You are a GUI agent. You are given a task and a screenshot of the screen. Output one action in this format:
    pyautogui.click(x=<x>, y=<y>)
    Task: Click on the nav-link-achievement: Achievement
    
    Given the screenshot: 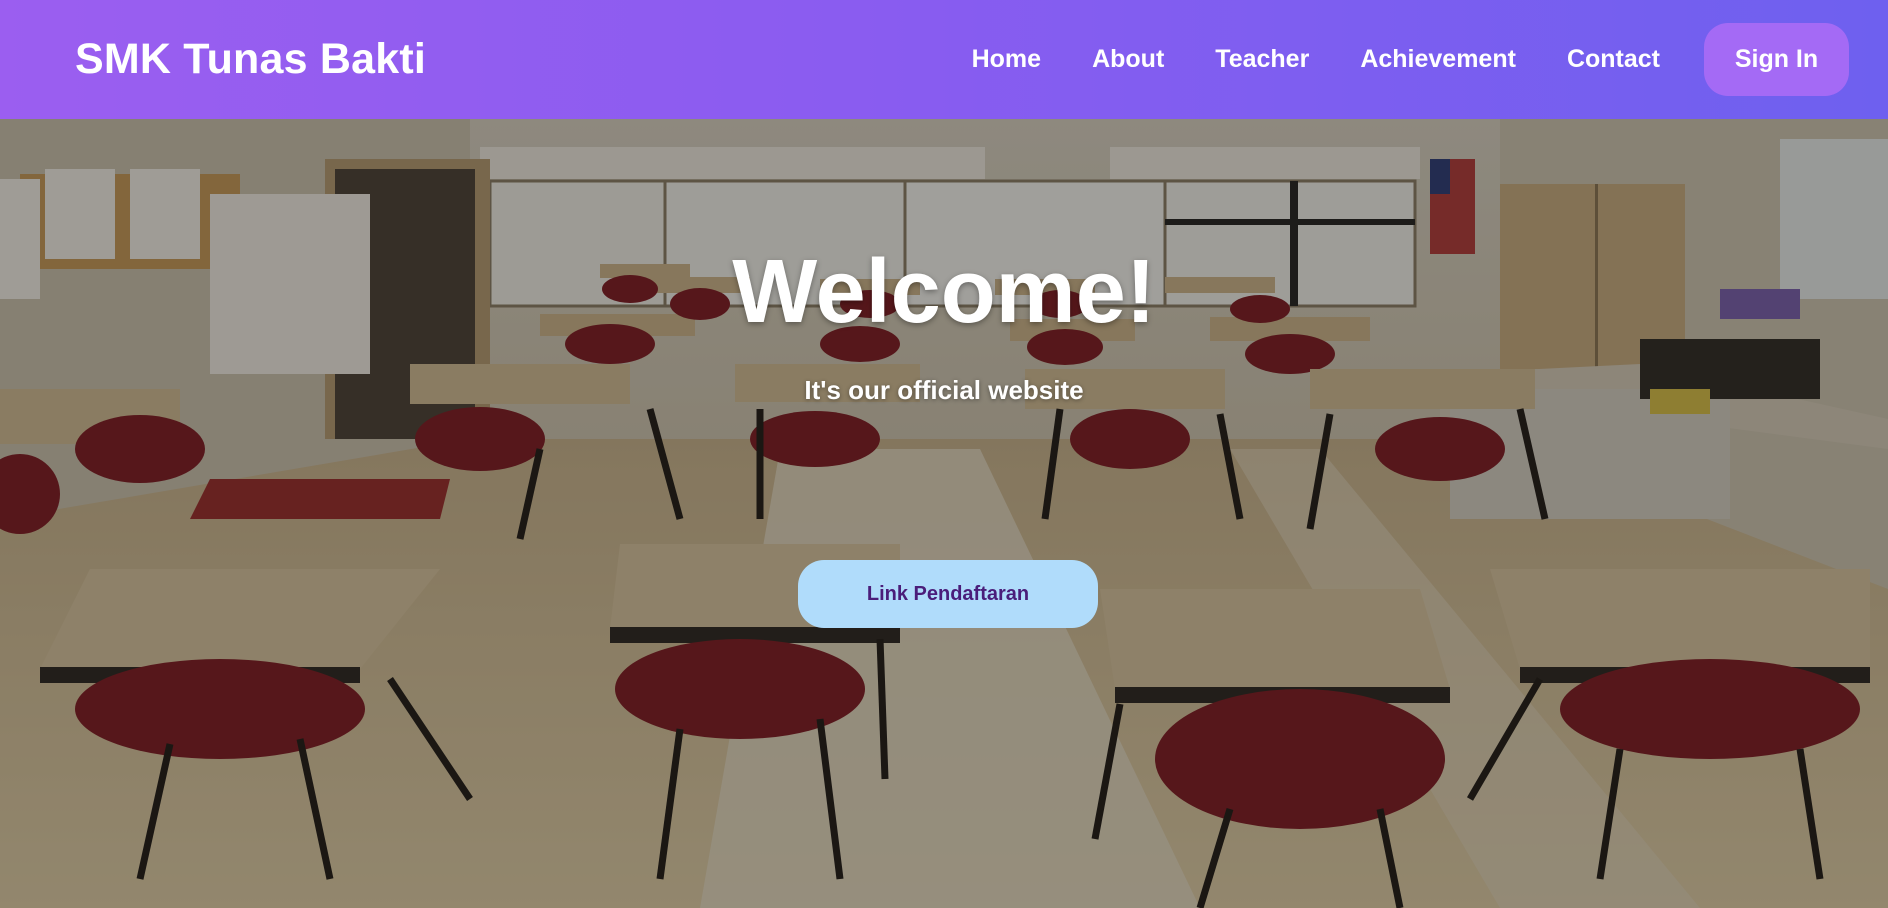 What is the action you would take?
    pyautogui.click(x=1438, y=59)
    